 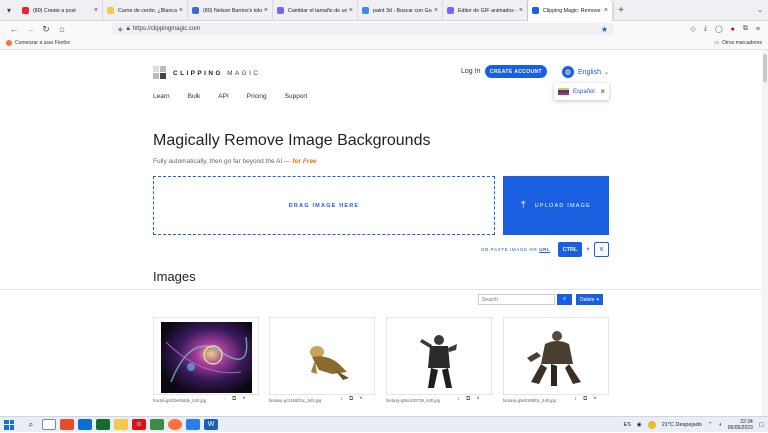 What do you see at coordinates (719, 425) in the screenshot?
I see `volume-icon: ◖` at bounding box center [719, 425].